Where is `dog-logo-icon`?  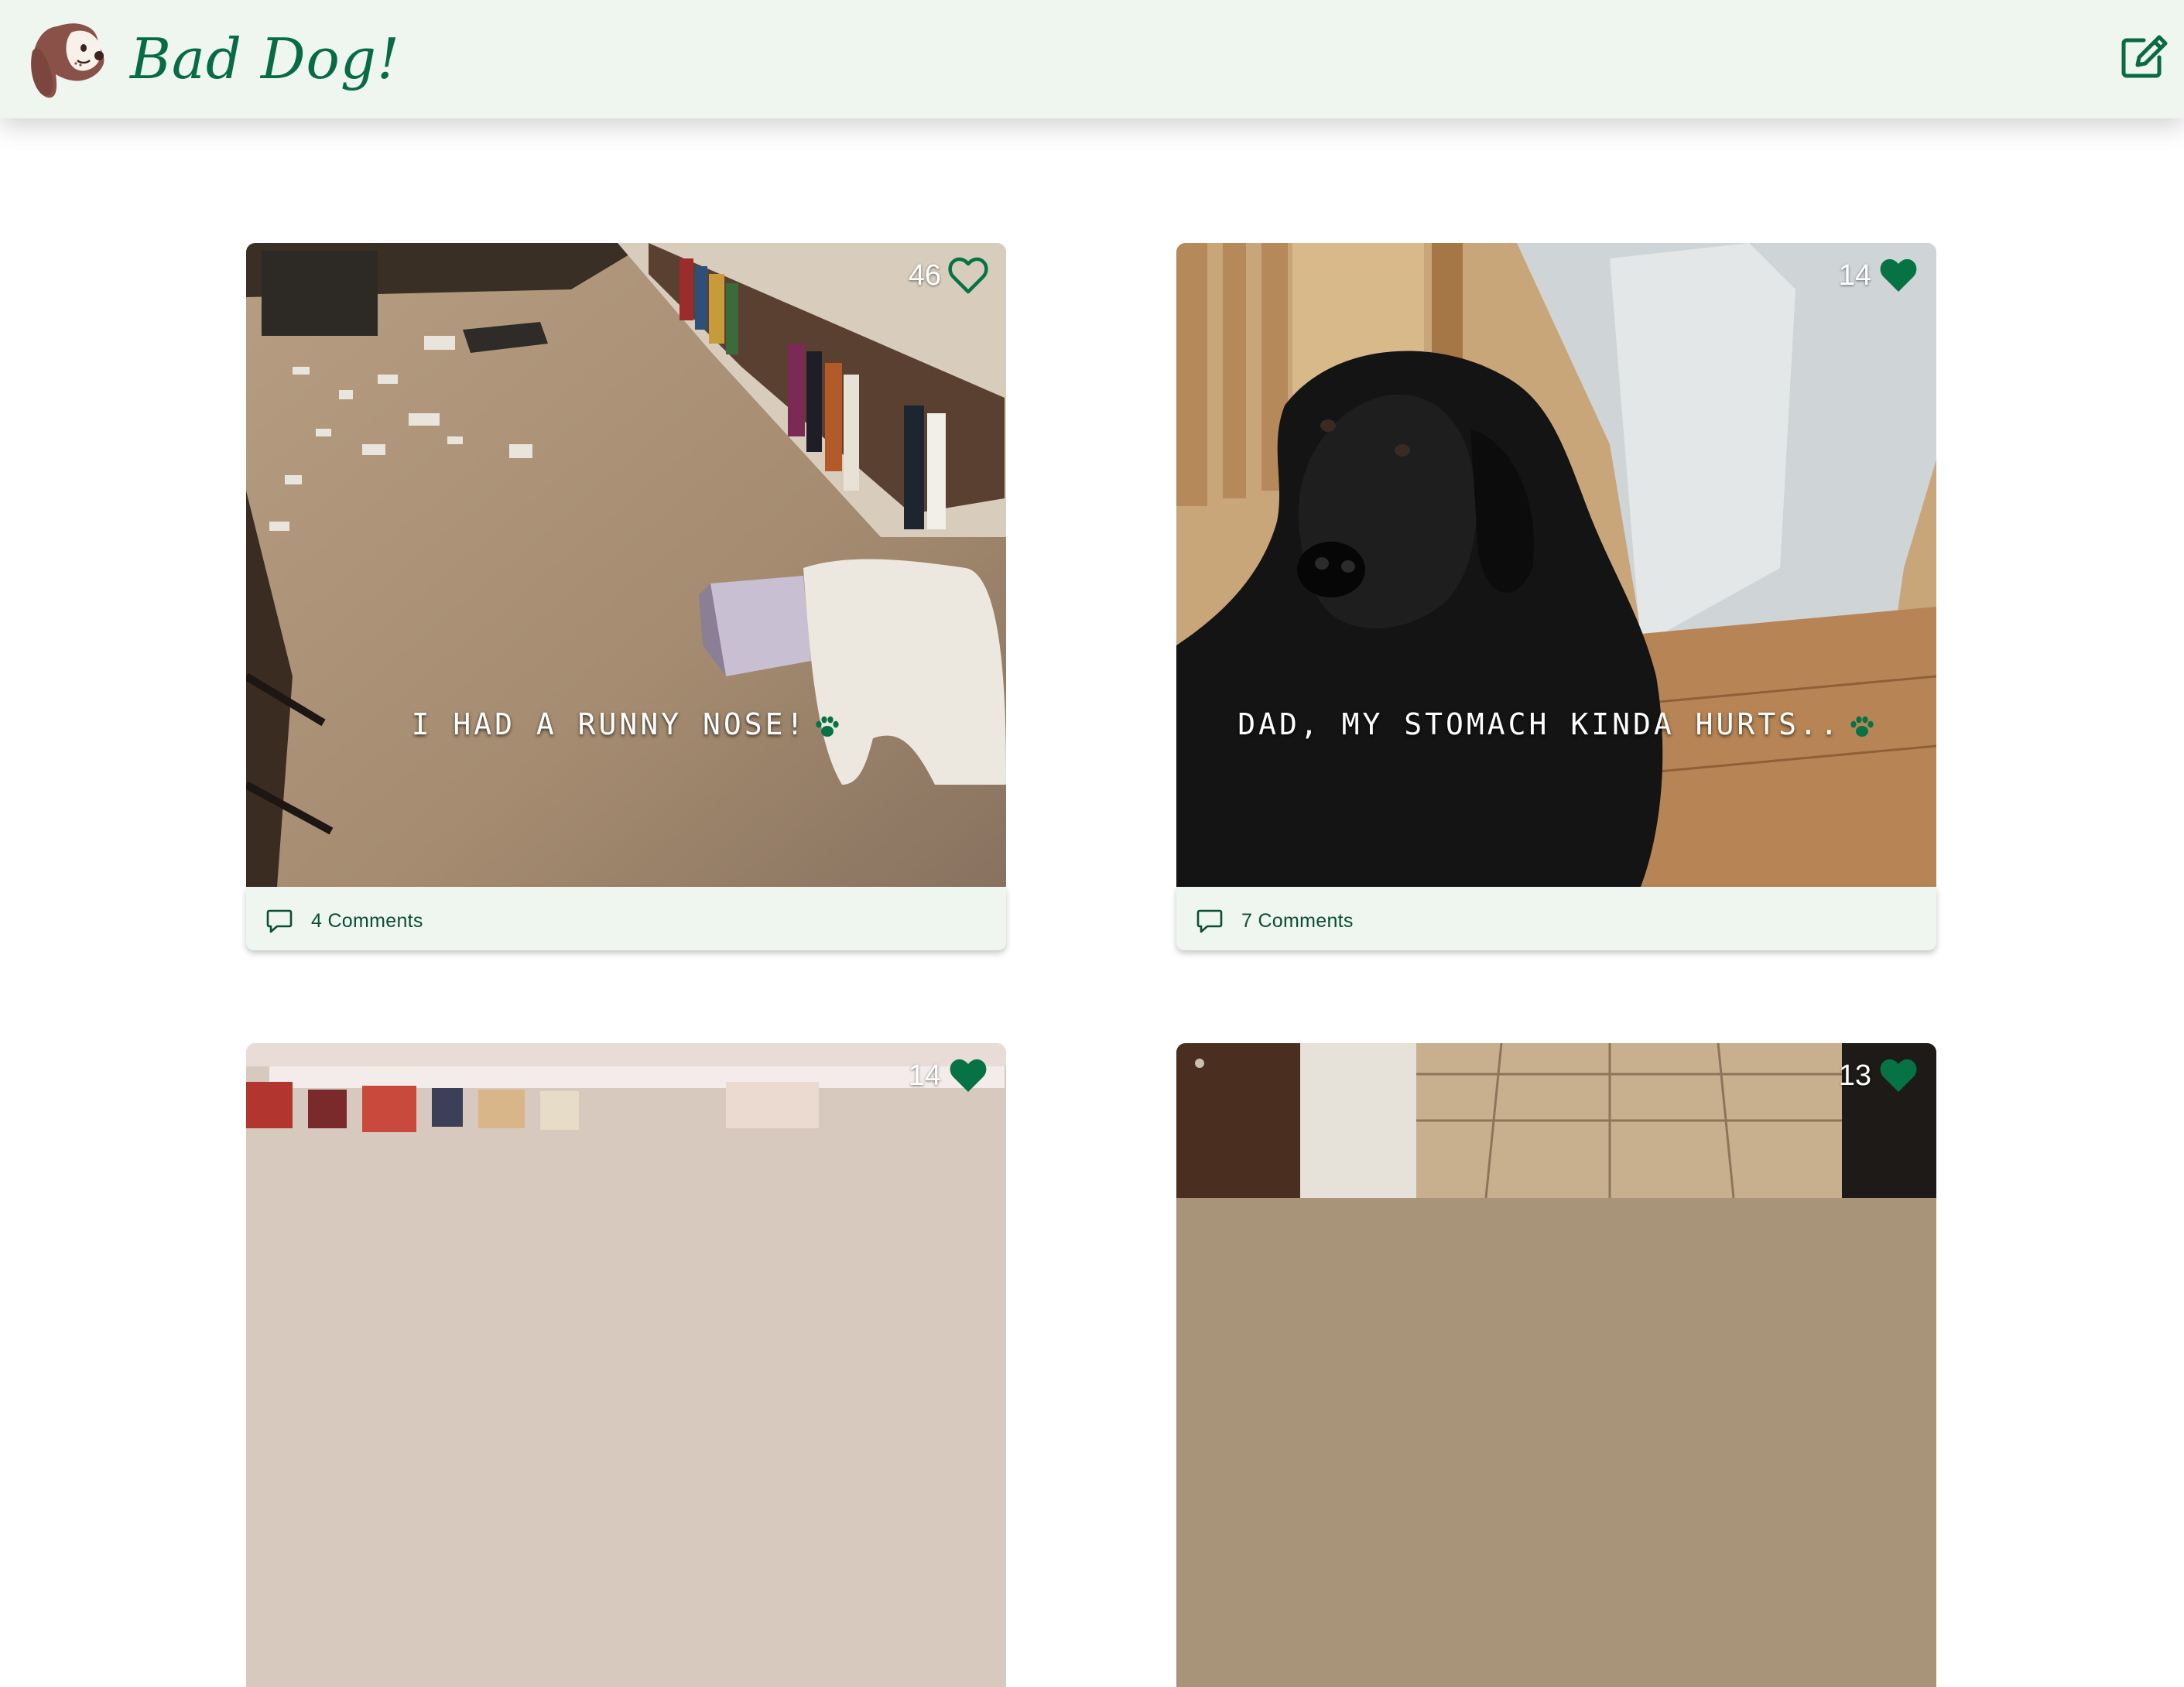
dog-logo-icon is located at coordinates (68, 59).